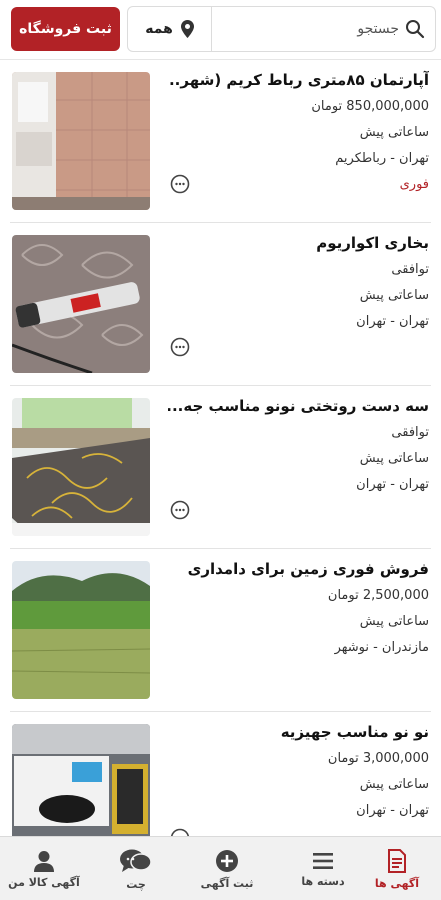 This screenshot has height=900, width=441. What do you see at coordinates (354, 732) in the screenshot?
I see `listing-title: نو نو مناسب جهیزیه` at bounding box center [354, 732].